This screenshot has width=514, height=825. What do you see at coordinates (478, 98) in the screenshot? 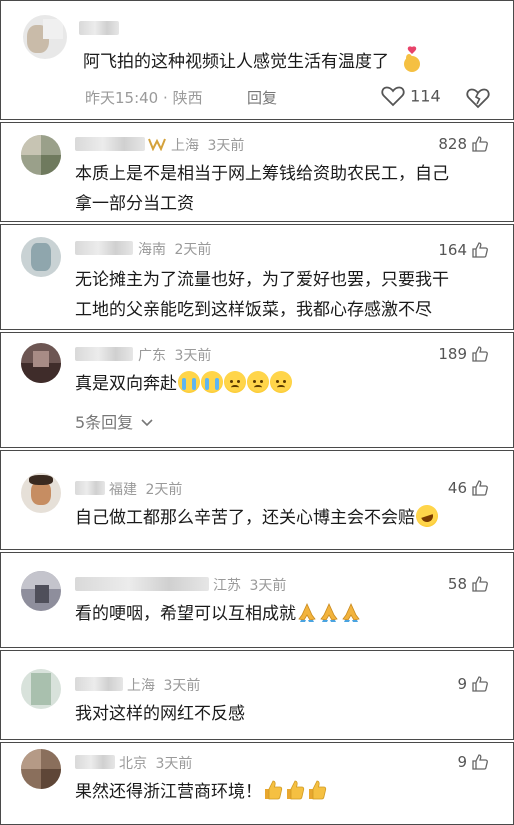
I see `broken-heart-icon` at bounding box center [478, 98].